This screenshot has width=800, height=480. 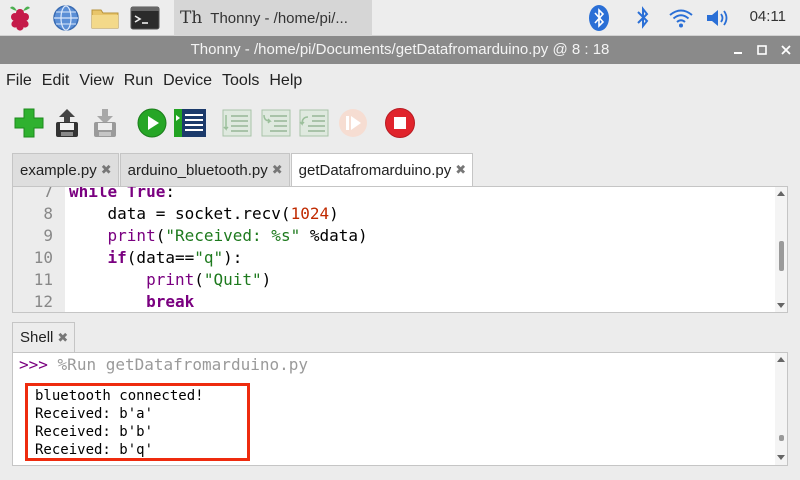 I want to click on shell-prompt-line: >>> %Run getDatafromarduino.py, so click(x=163, y=364).